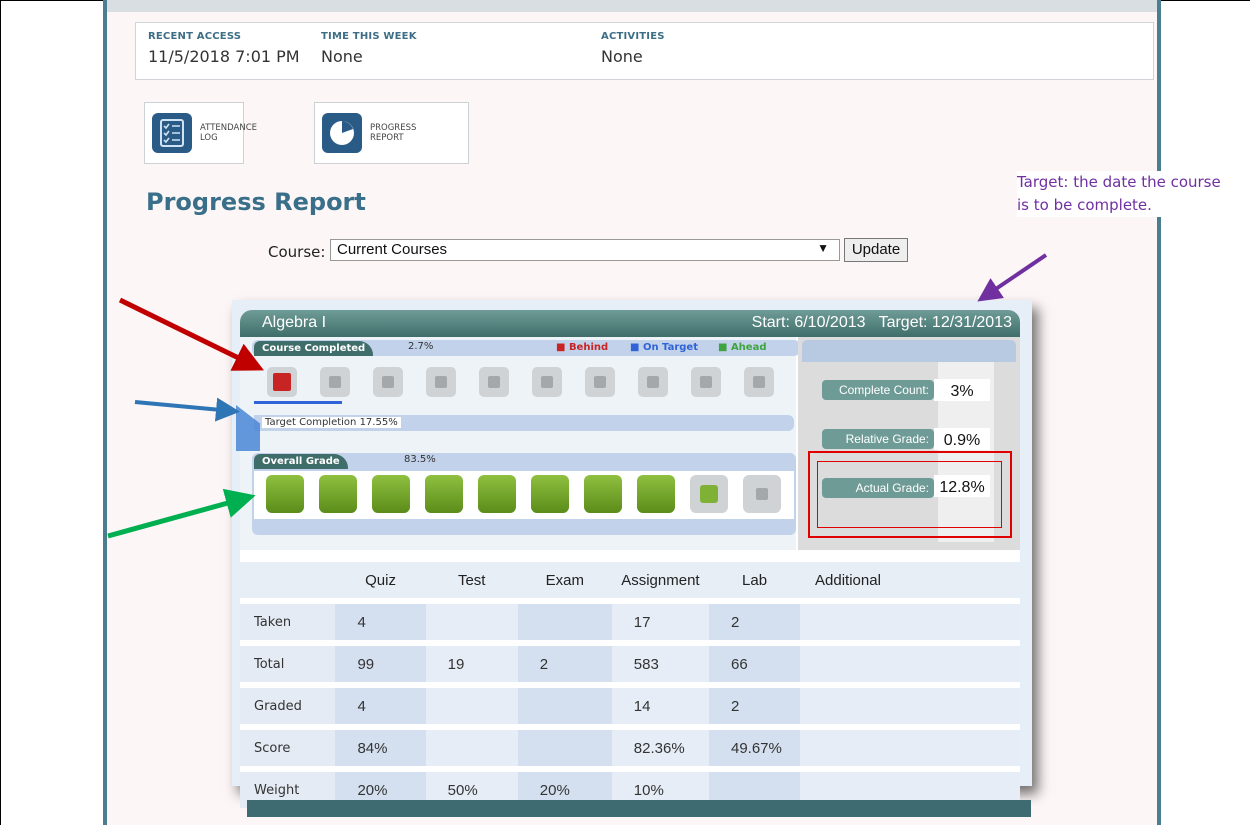  What do you see at coordinates (181, 513) in the screenshot?
I see `green-arrow` at bounding box center [181, 513].